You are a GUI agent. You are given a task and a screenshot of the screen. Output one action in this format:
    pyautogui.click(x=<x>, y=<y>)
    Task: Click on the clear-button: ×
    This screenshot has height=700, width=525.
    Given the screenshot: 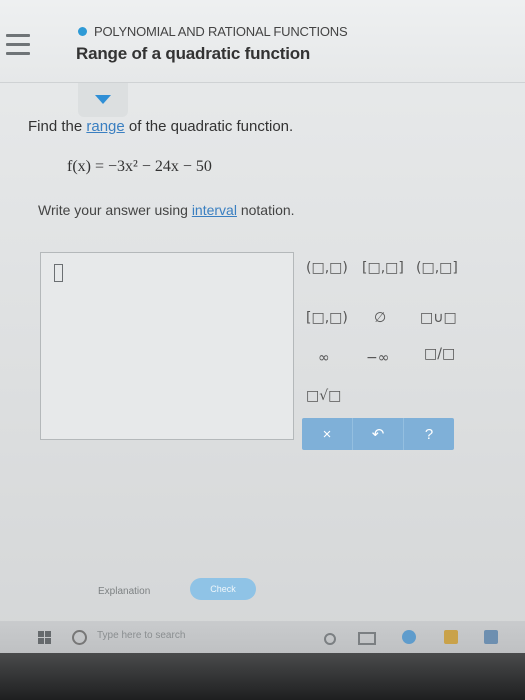 What is the action you would take?
    pyautogui.click(x=327, y=434)
    